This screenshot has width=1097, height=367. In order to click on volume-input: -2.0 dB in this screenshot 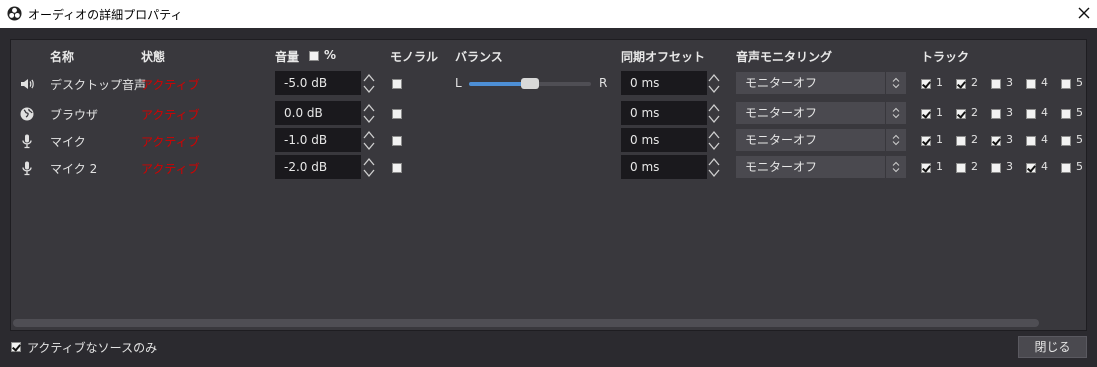, I will do `click(318, 167)`.